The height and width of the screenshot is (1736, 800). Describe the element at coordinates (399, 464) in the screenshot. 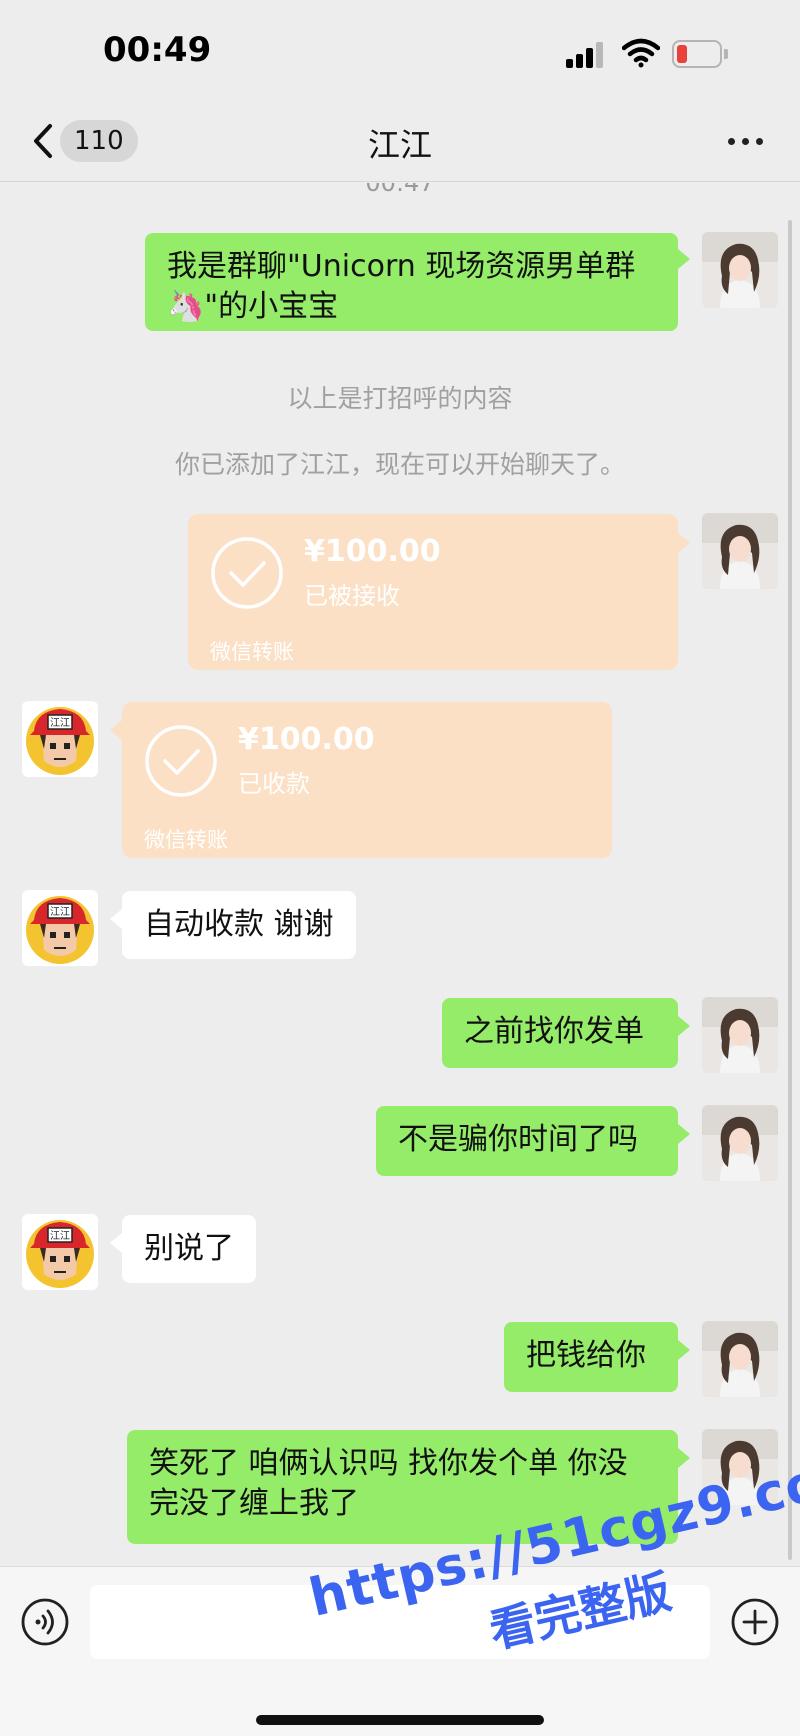

I see `system-notice: 你已添加了江江，现在可以开始聊天了。` at that location.